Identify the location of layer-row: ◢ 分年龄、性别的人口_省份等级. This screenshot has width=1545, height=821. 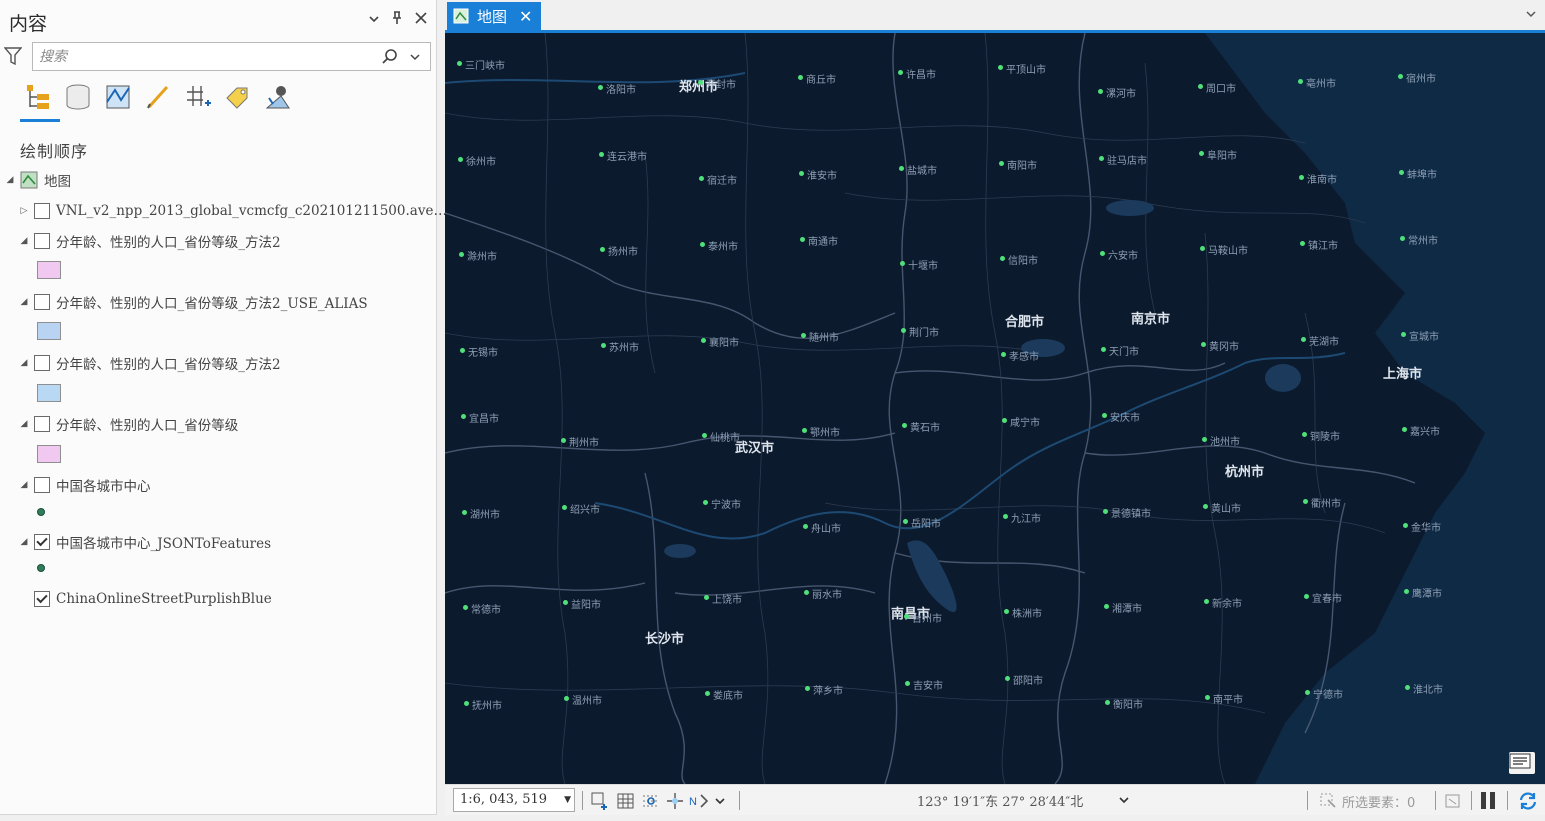
(128, 424).